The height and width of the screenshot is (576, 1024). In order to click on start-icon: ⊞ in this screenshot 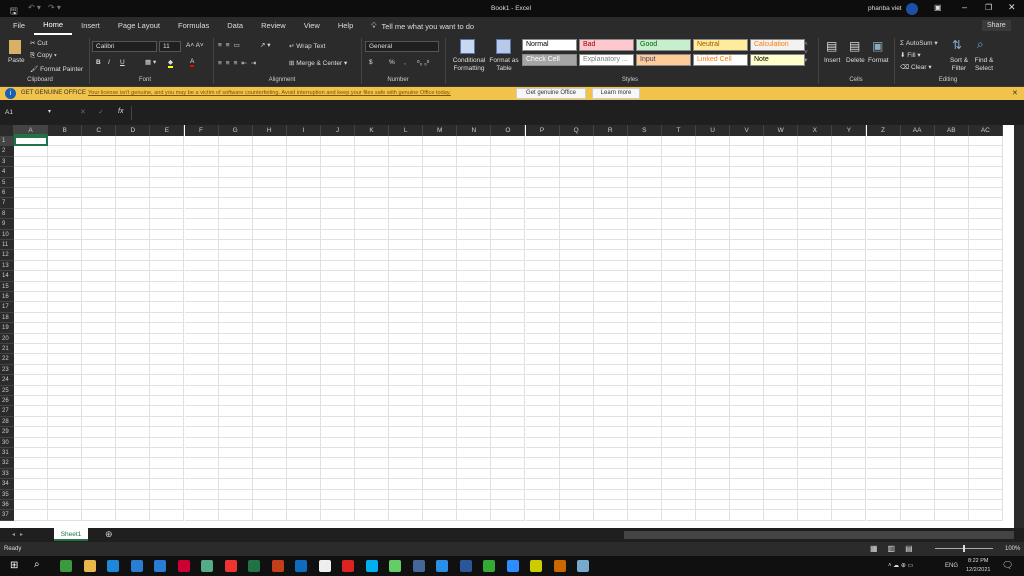, I will do `click(14, 565)`.